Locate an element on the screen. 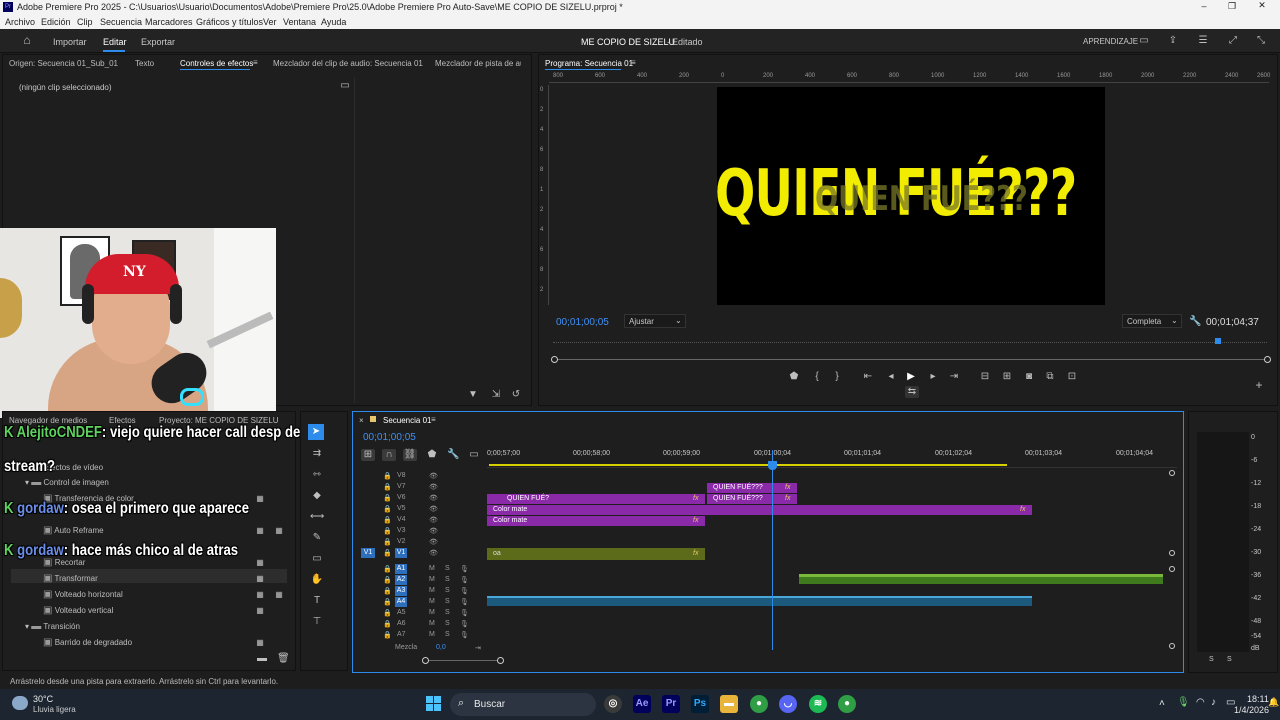  track-a7: A7 is located at coordinates (401, 634).